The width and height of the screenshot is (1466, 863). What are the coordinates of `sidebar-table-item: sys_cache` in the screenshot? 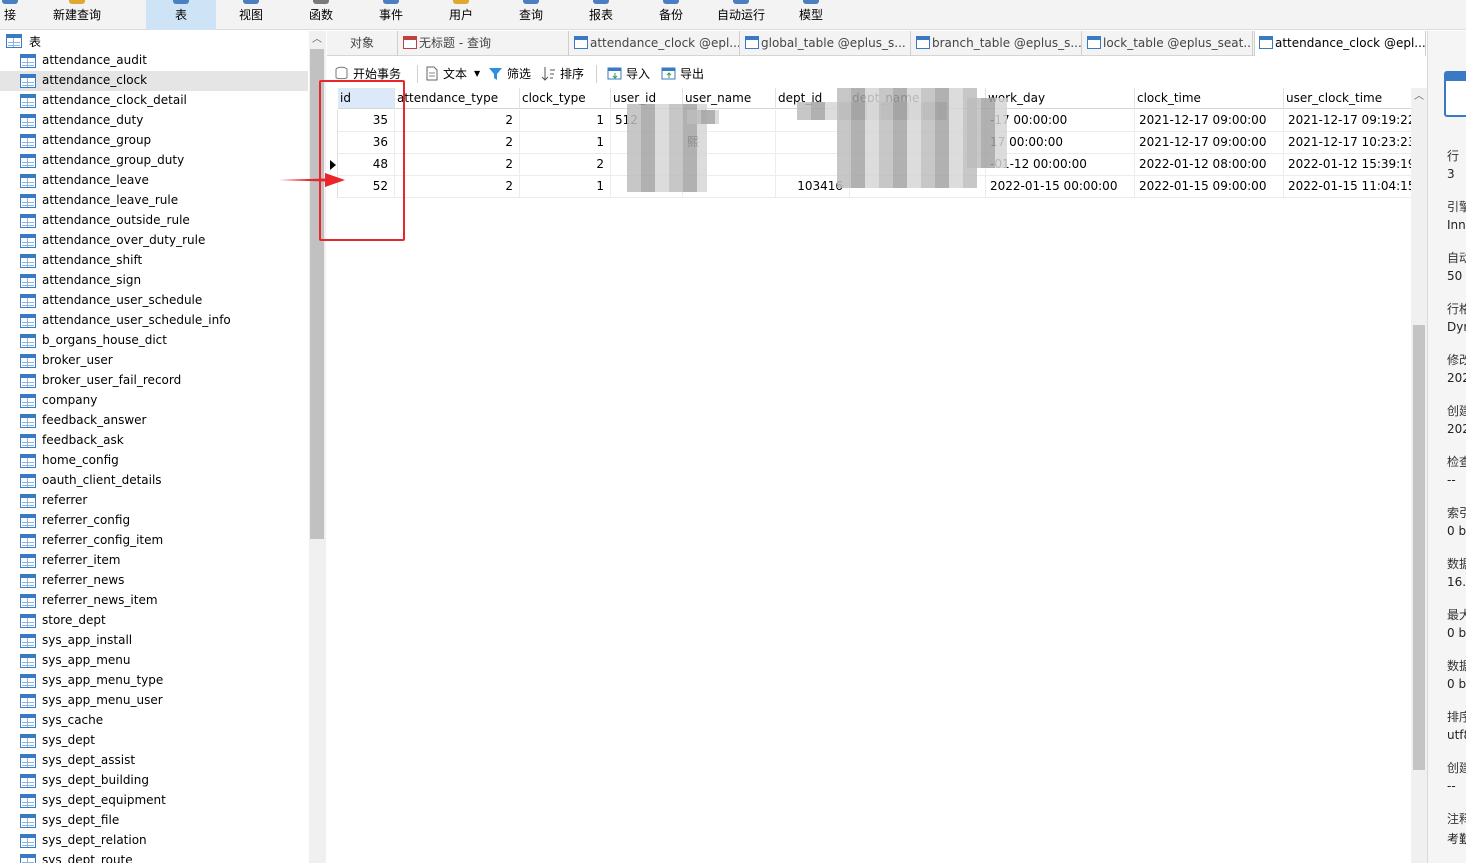 It's located at (154, 721).